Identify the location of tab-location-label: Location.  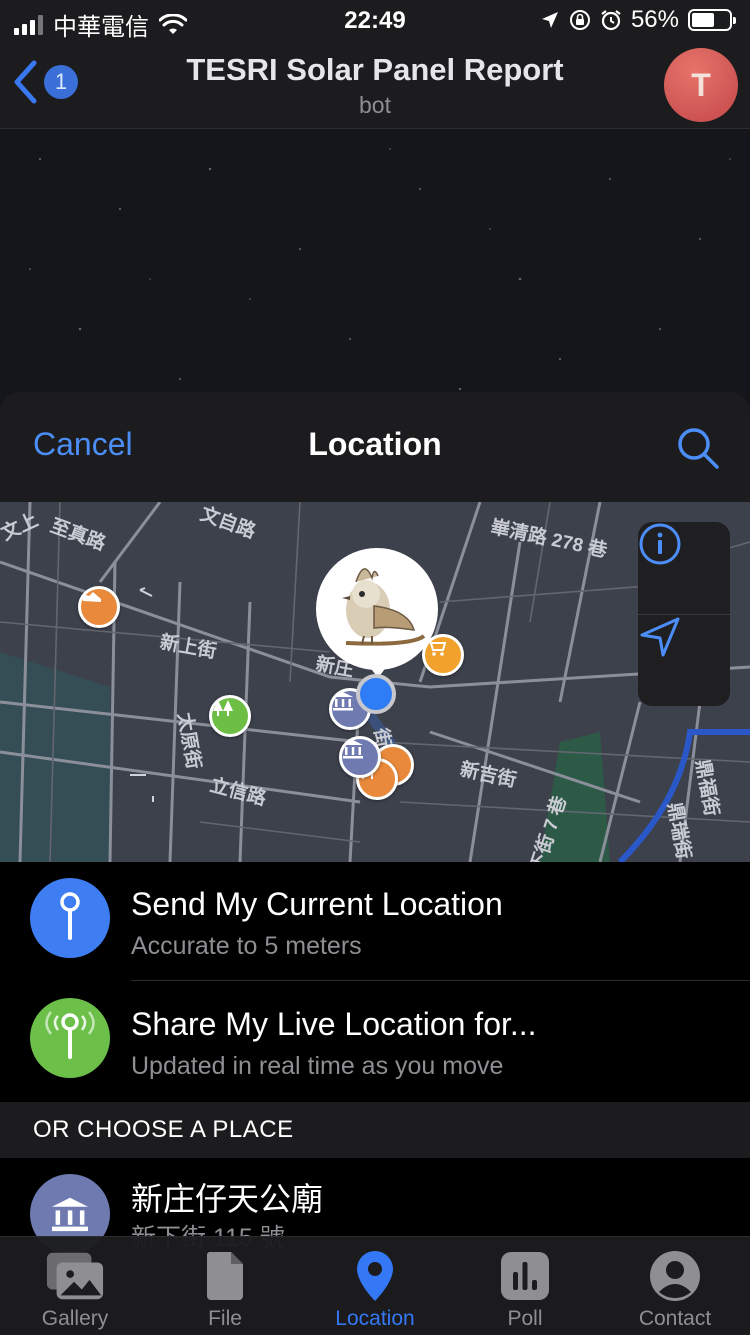
(375, 1318).